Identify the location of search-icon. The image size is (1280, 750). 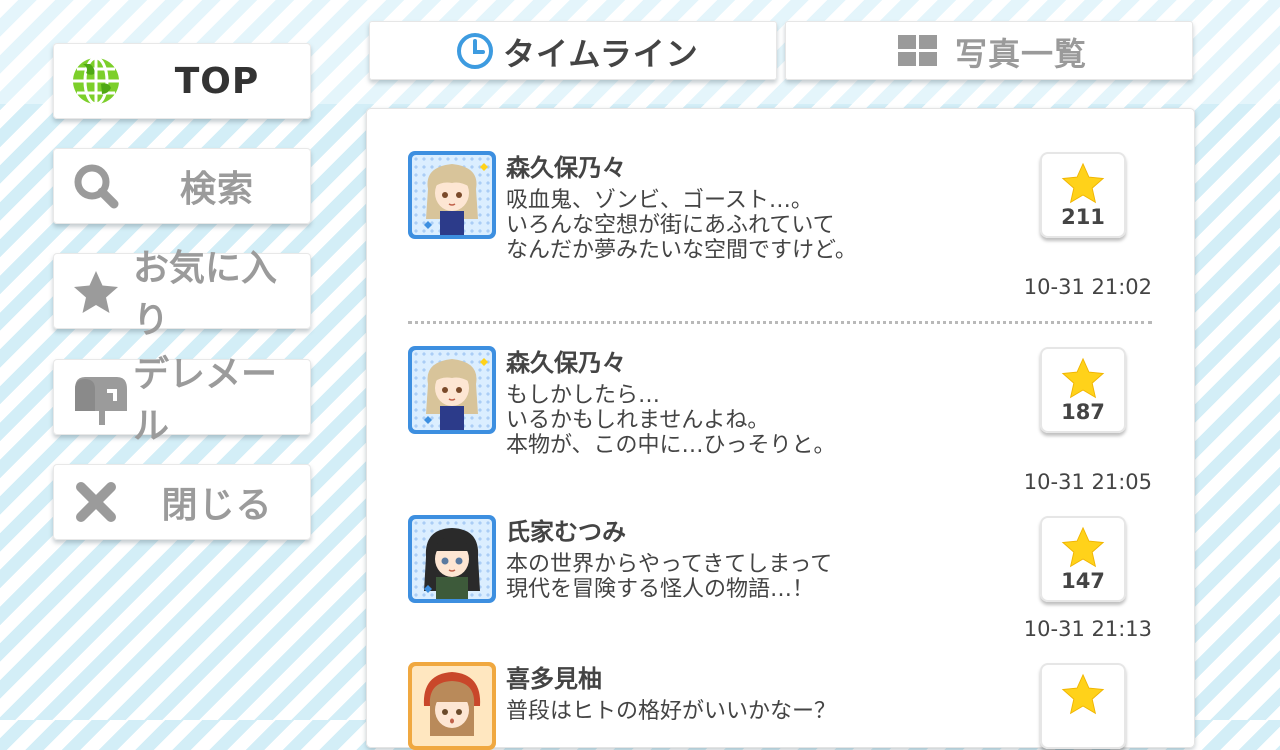
(96, 186).